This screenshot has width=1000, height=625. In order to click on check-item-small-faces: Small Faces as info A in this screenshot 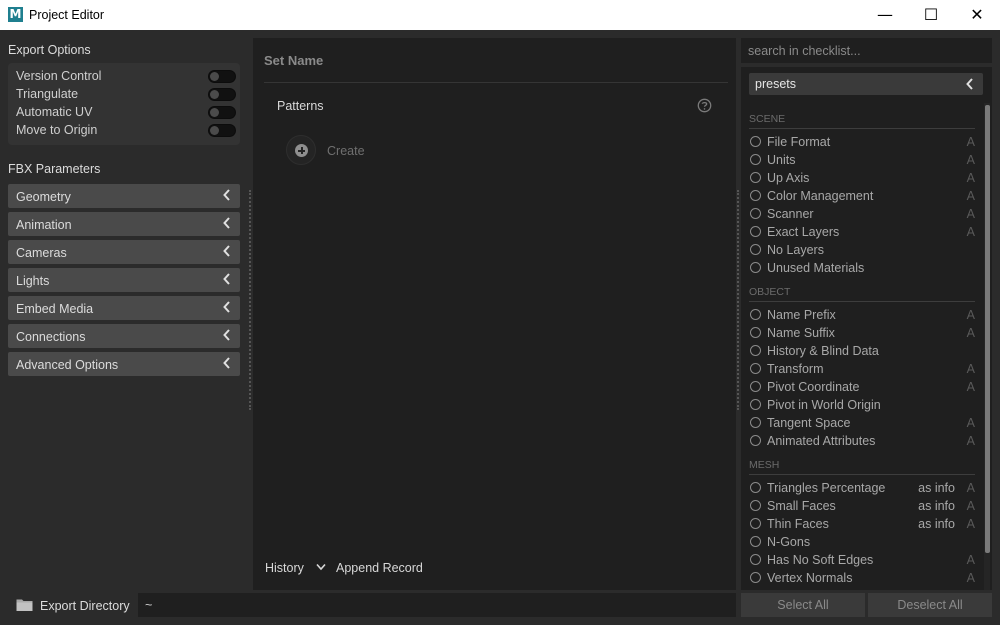, I will do `click(862, 506)`.